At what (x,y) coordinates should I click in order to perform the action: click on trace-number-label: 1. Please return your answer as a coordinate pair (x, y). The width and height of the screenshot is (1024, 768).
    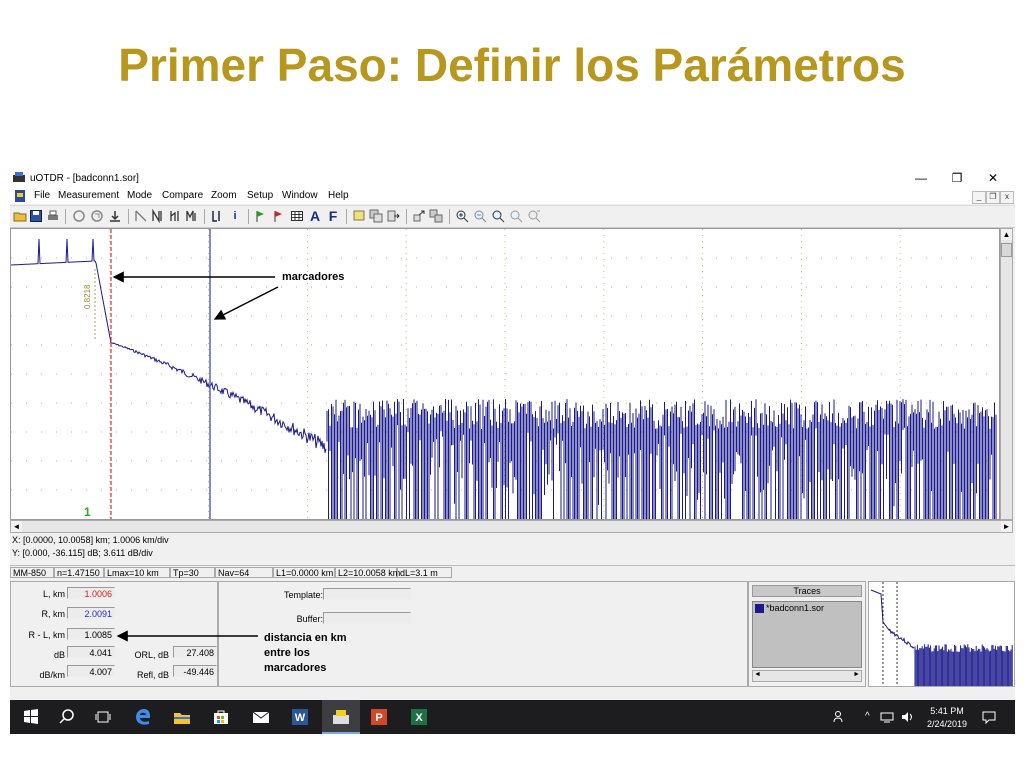
    Looking at the image, I should click on (87, 512).